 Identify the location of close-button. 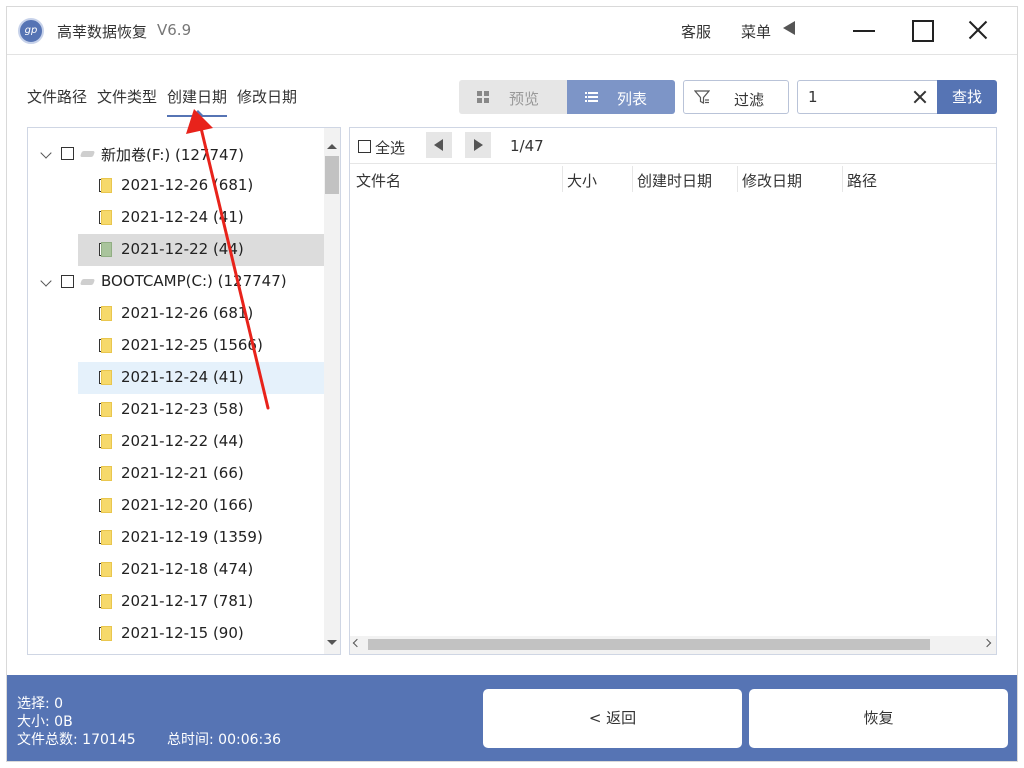
(979, 31).